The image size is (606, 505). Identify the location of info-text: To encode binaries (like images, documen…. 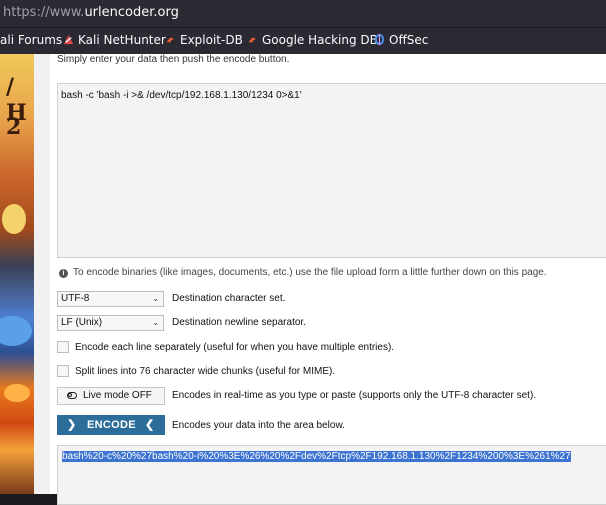
(310, 272).